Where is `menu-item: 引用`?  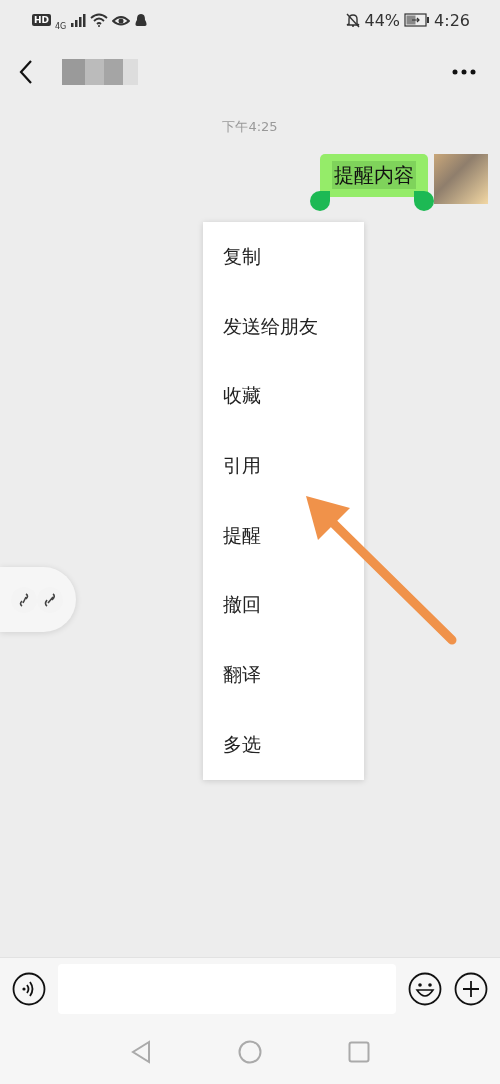
menu-item: 引用 is located at coordinates (283, 466).